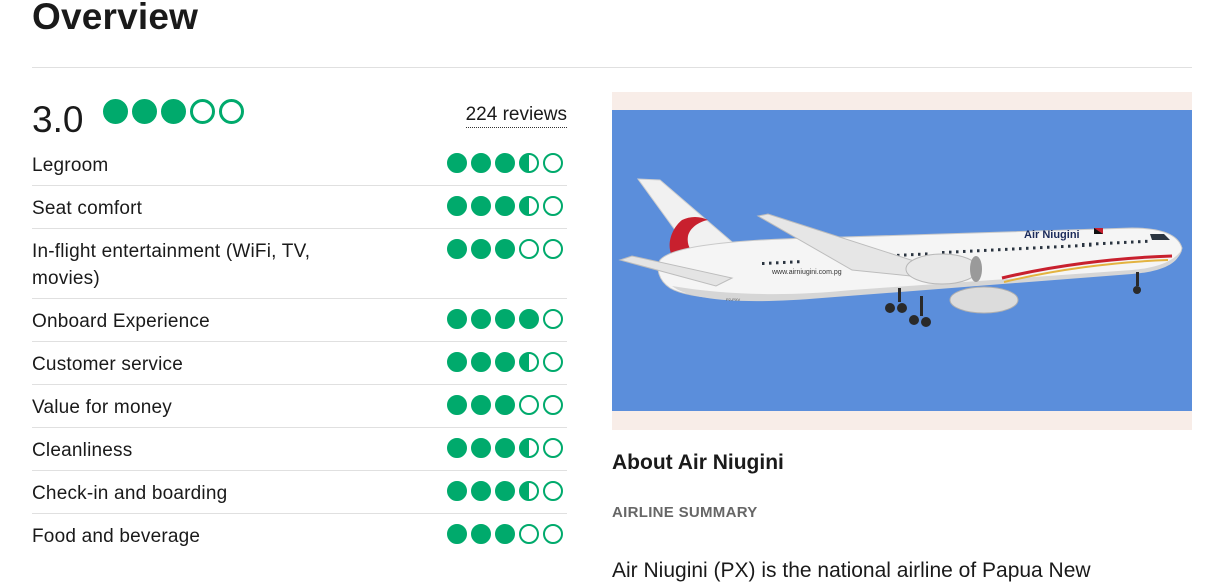  Describe the element at coordinates (299, 535) in the screenshot. I see `category-rating-row: Food and beverage` at that location.